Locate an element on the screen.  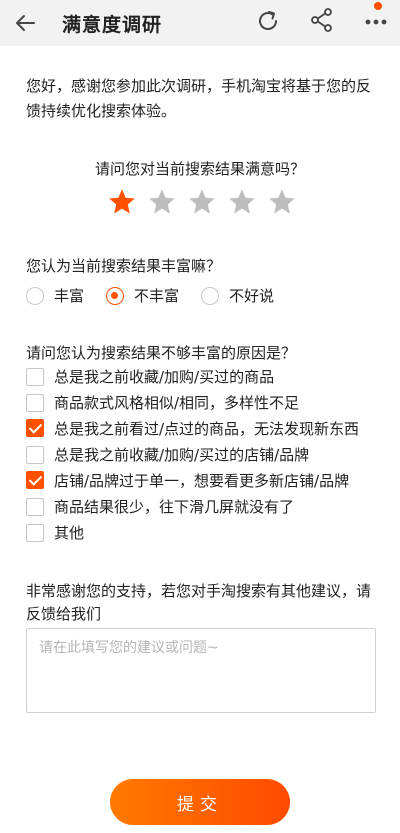
more-icon is located at coordinates (376, 22).